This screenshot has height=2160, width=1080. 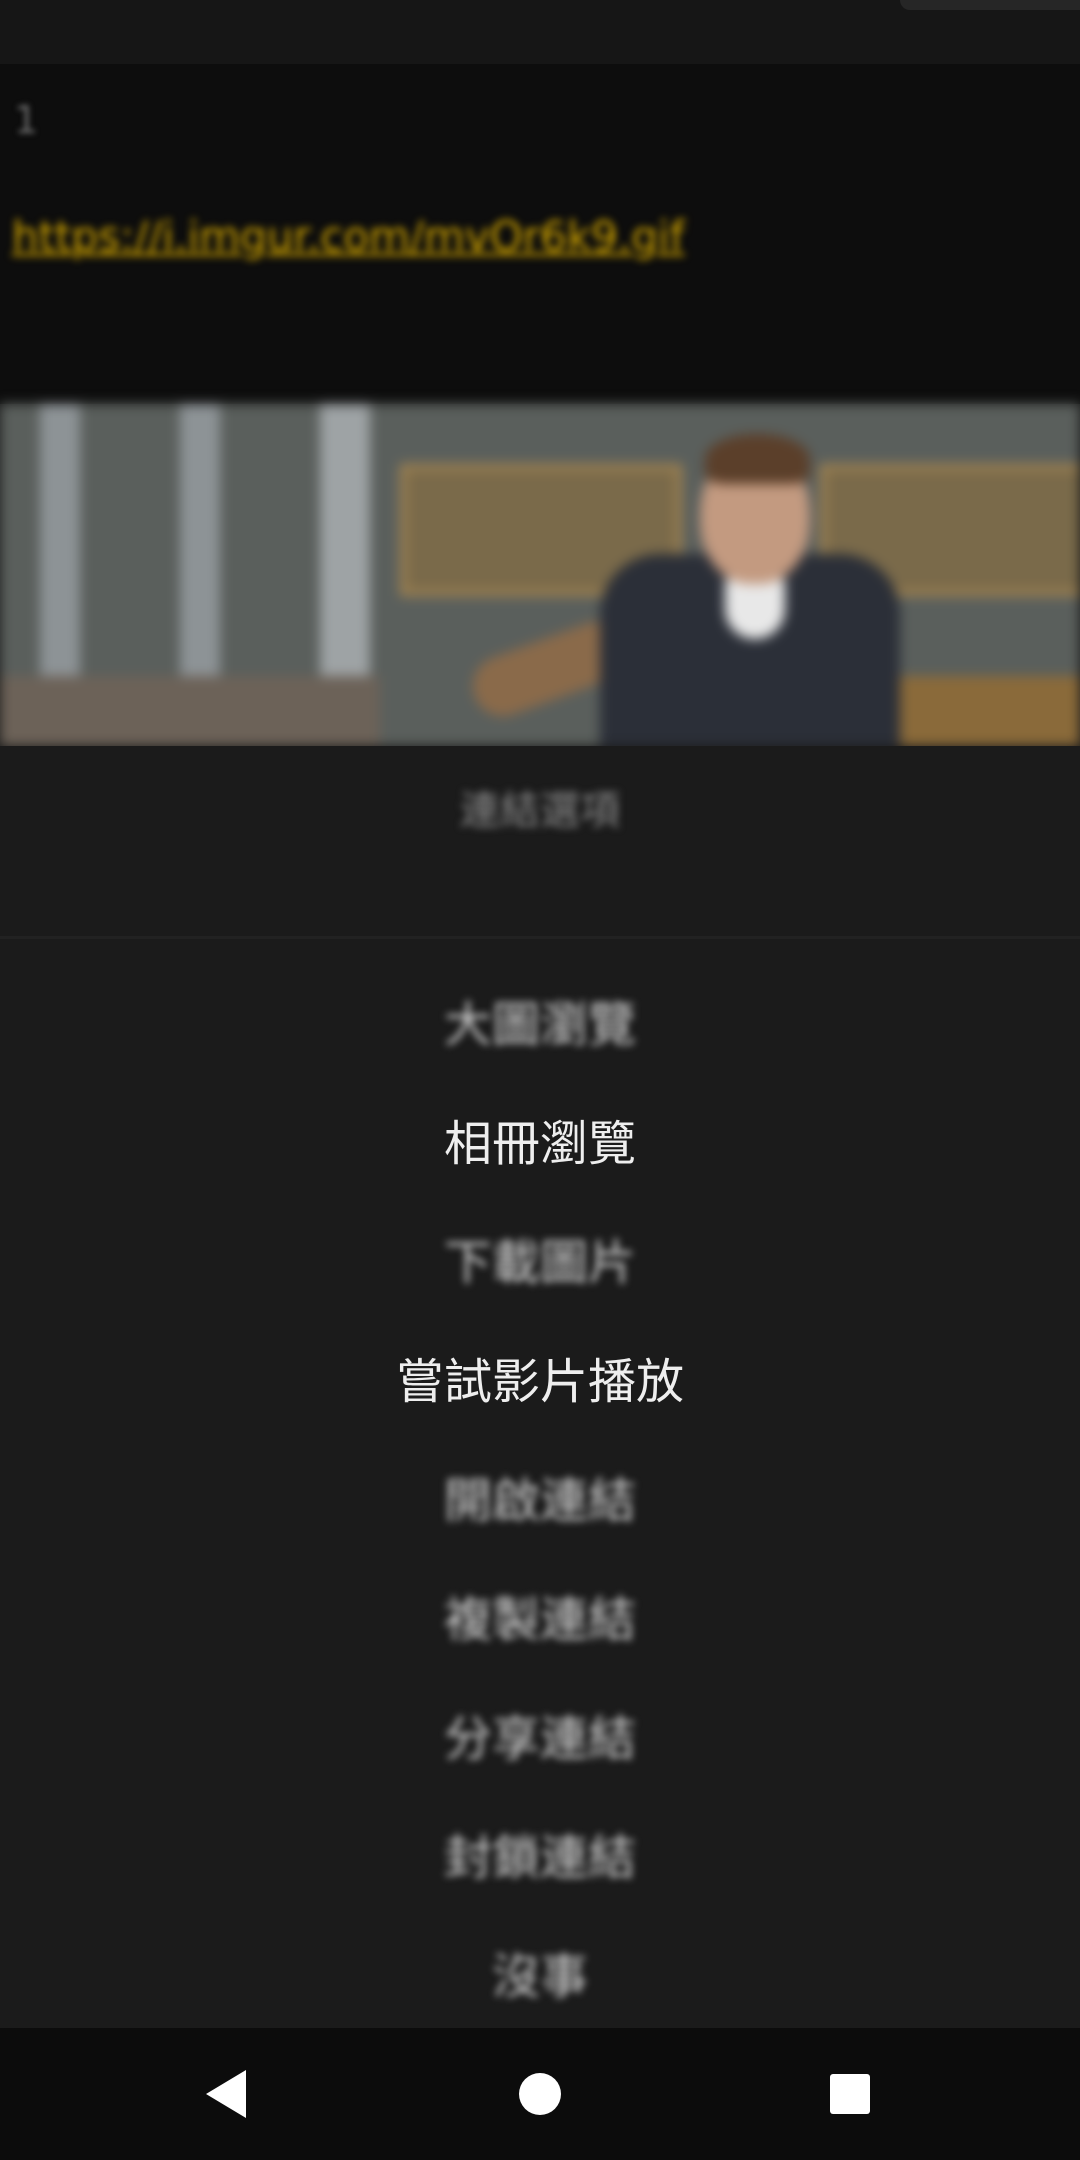 What do you see at coordinates (26, 120) in the screenshot?
I see `post-index: 1` at bounding box center [26, 120].